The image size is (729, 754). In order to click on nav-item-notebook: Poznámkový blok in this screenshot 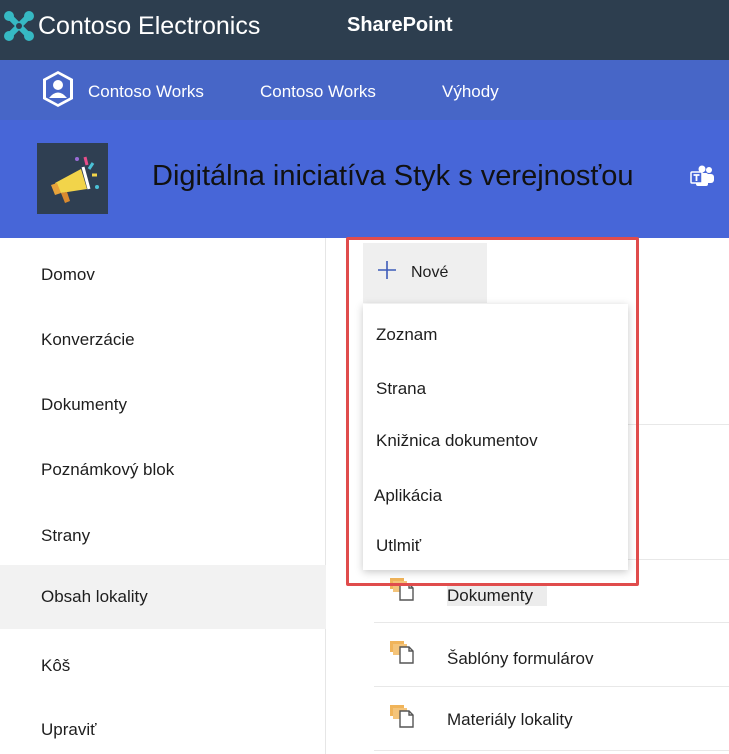, I will do `click(163, 470)`.